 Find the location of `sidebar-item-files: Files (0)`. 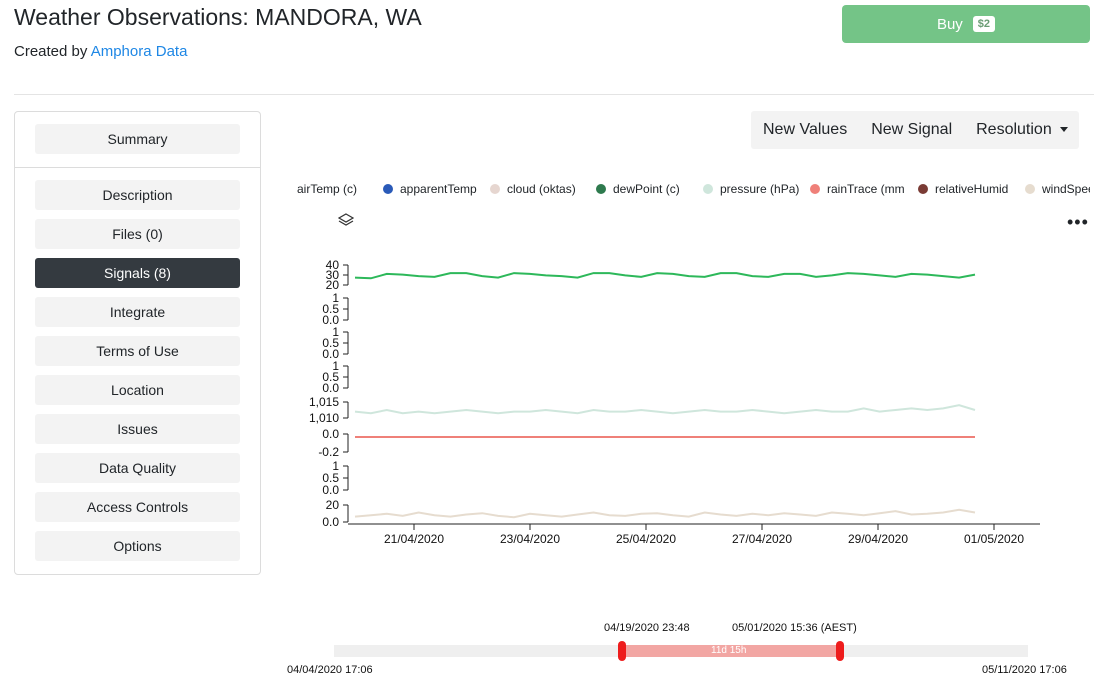

sidebar-item-files: Files (0) is located at coordinates (137, 234).